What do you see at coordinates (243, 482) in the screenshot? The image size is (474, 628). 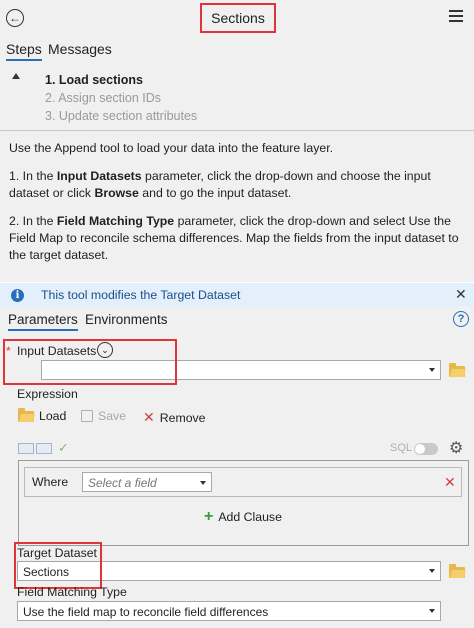 I see `where-clause-row: Where Select a field ✕` at bounding box center [243, 482].